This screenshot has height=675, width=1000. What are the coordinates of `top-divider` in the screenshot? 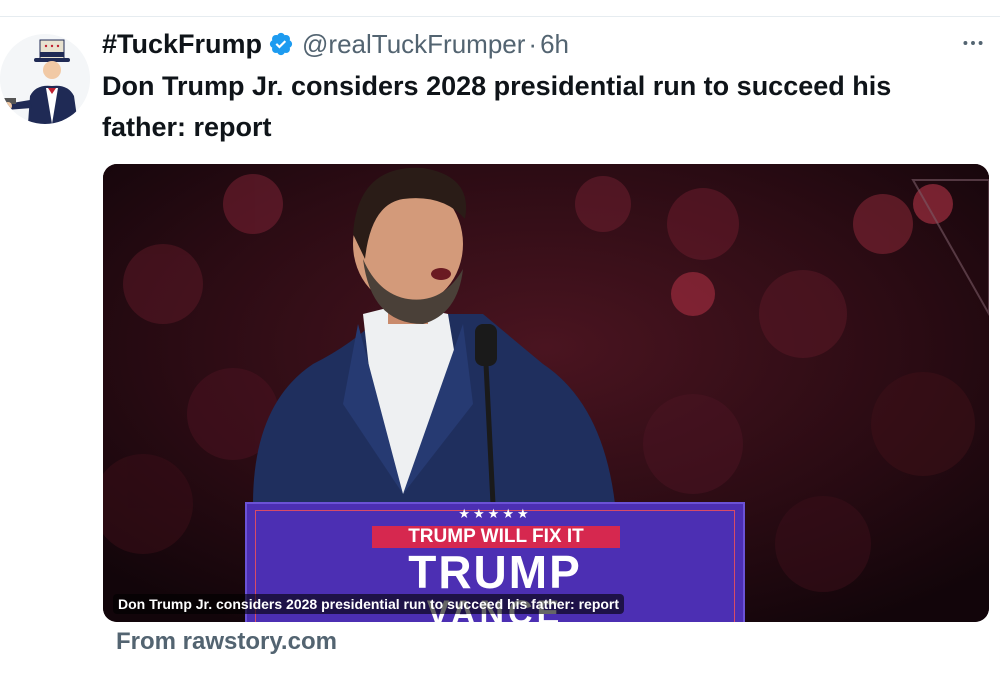 It's located at (500, 16).